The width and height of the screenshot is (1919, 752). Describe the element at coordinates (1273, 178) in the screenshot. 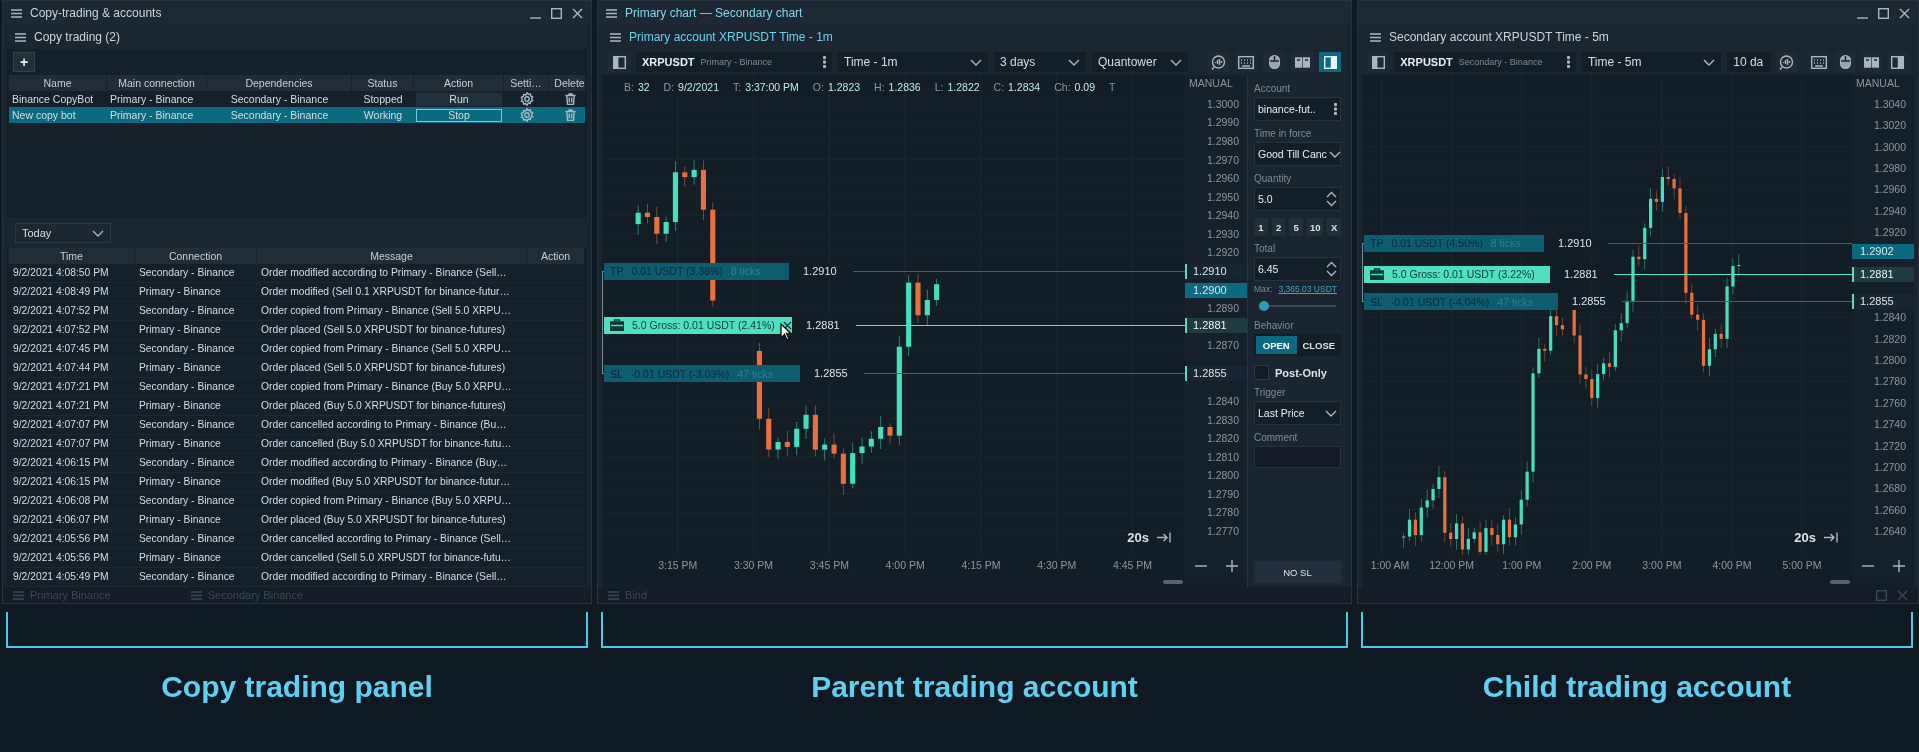

I see `field-label: Quantity` at that location.